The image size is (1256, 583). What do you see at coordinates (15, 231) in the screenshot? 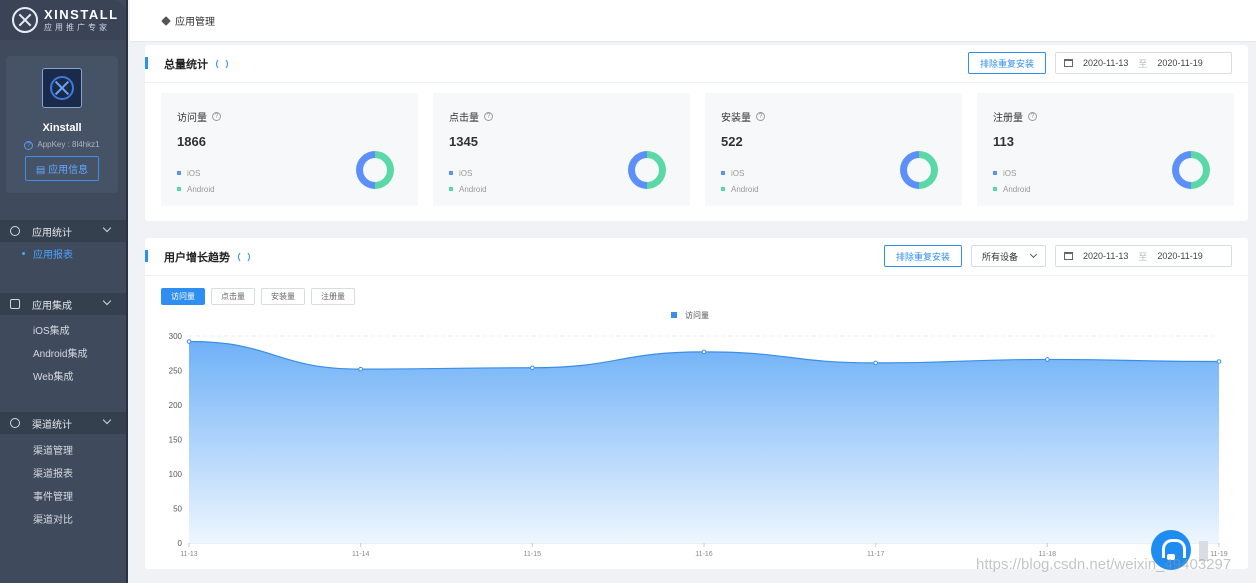
I see `pie-chart-icon` at bounding box center [15, 231].